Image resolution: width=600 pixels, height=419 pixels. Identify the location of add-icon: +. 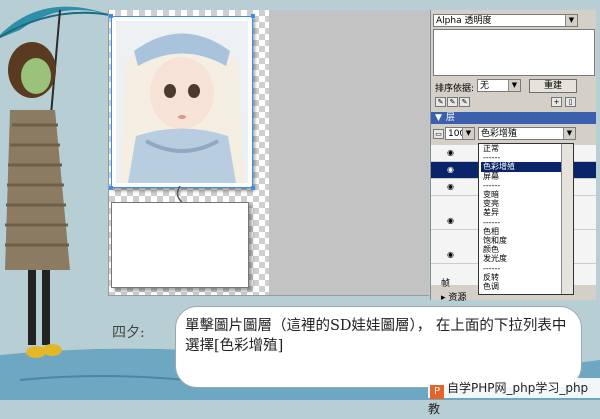
(556, 102).